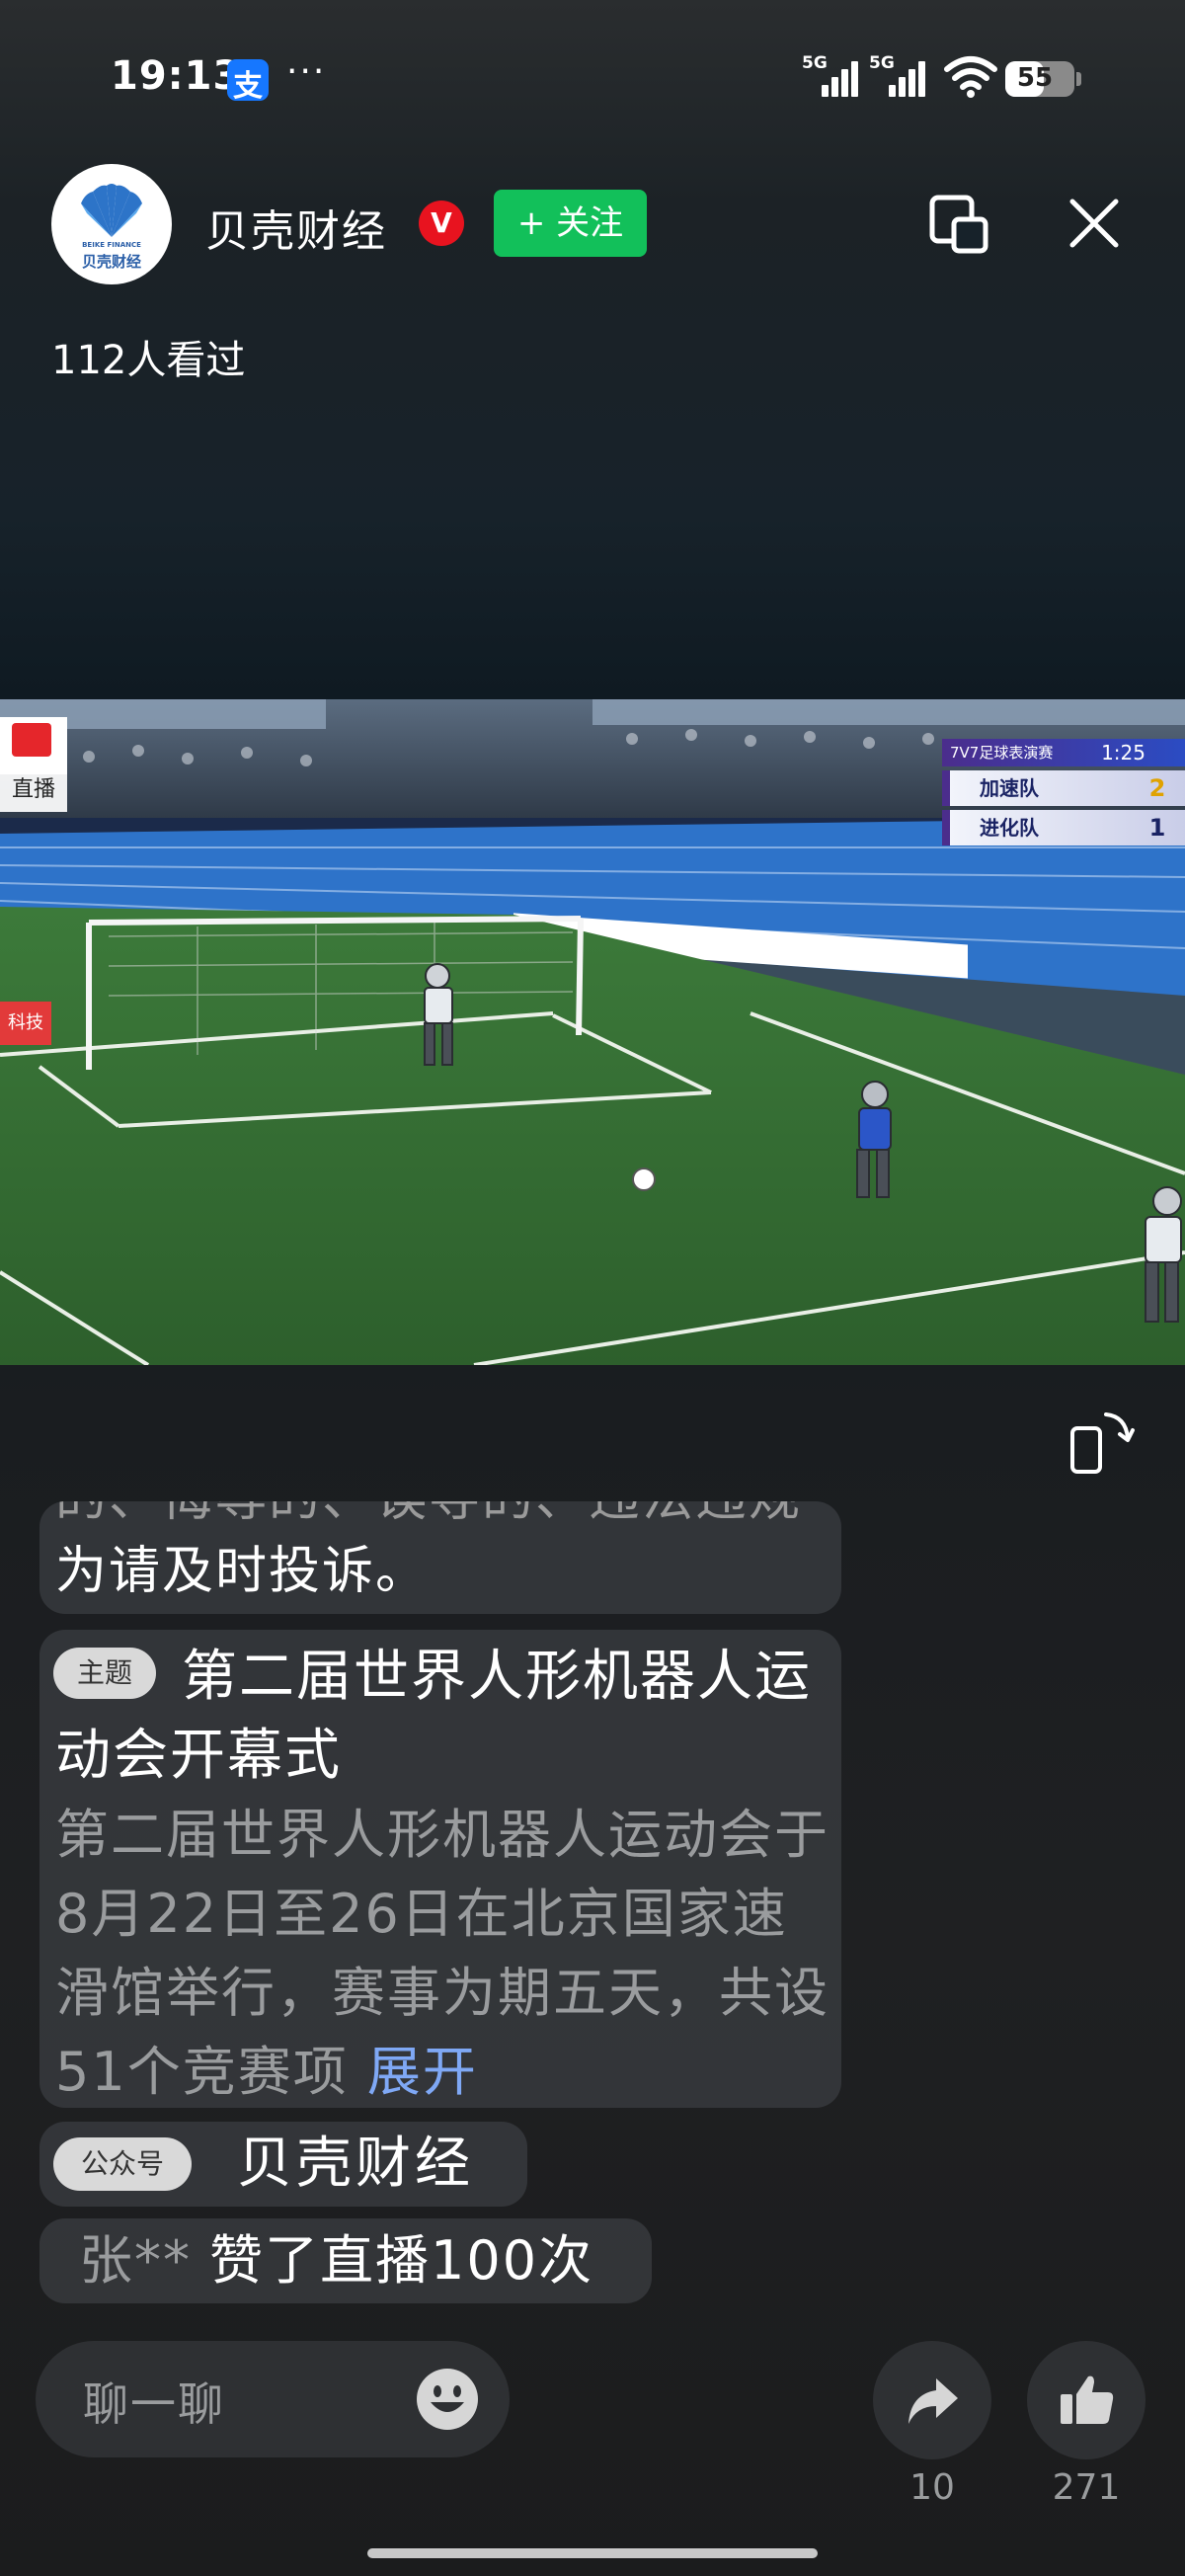  What do you see at coordinates (423, 2072) in the screenshot?
I see `expand-link: 展开` at bounding box center [423, 2072].